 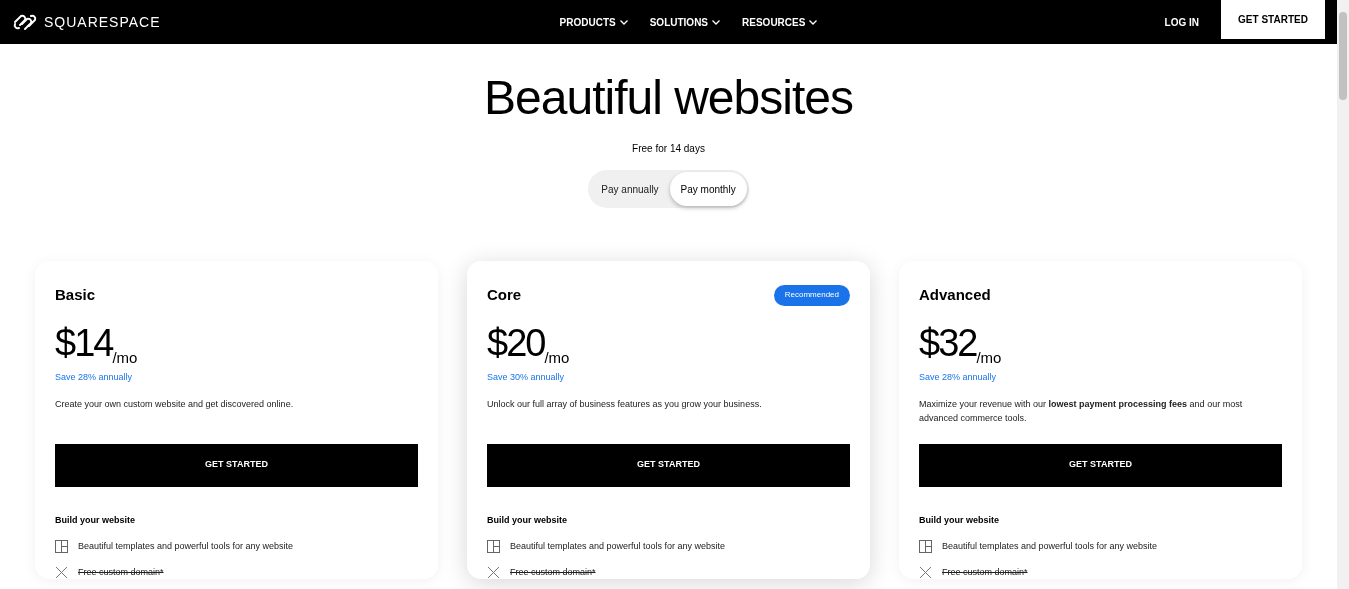 What do you see at coordinates (25, 22) in the screenshot?
I see `logo-icon` at bounding box center [25, 22].